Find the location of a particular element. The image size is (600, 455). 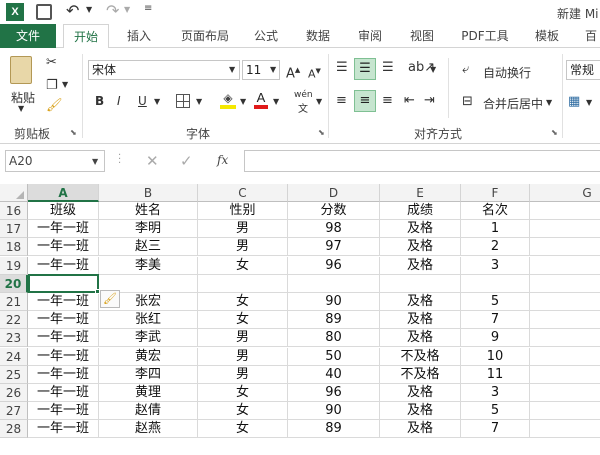

cell: 5 is located at coordinates (495, 411).